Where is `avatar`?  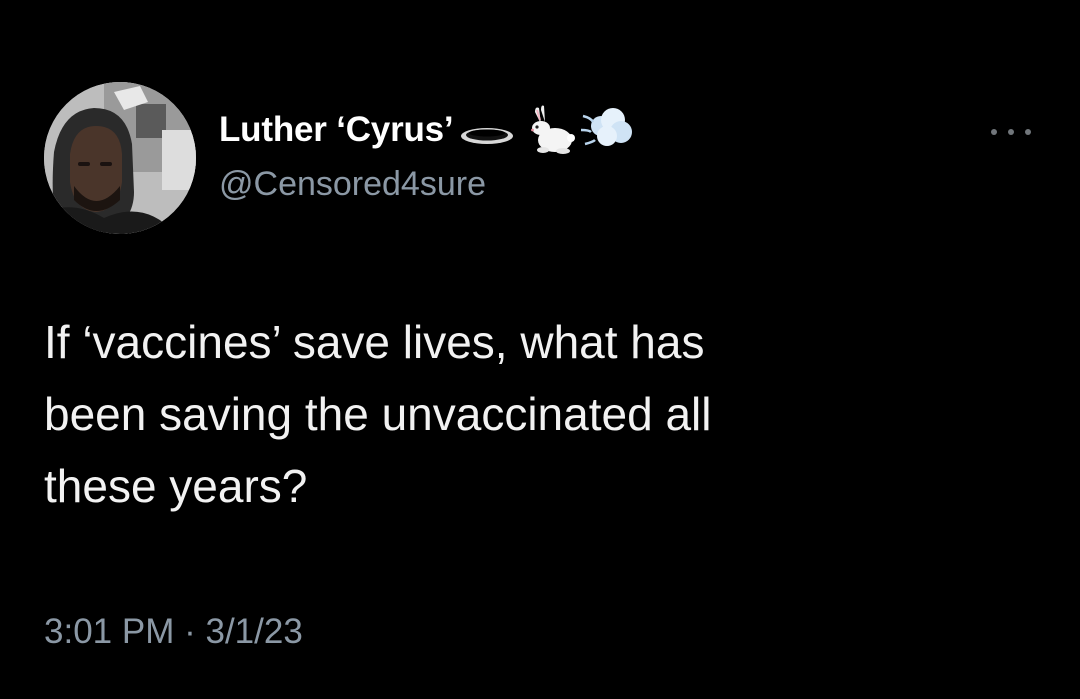
avatar is located at coordinates (120, 158).